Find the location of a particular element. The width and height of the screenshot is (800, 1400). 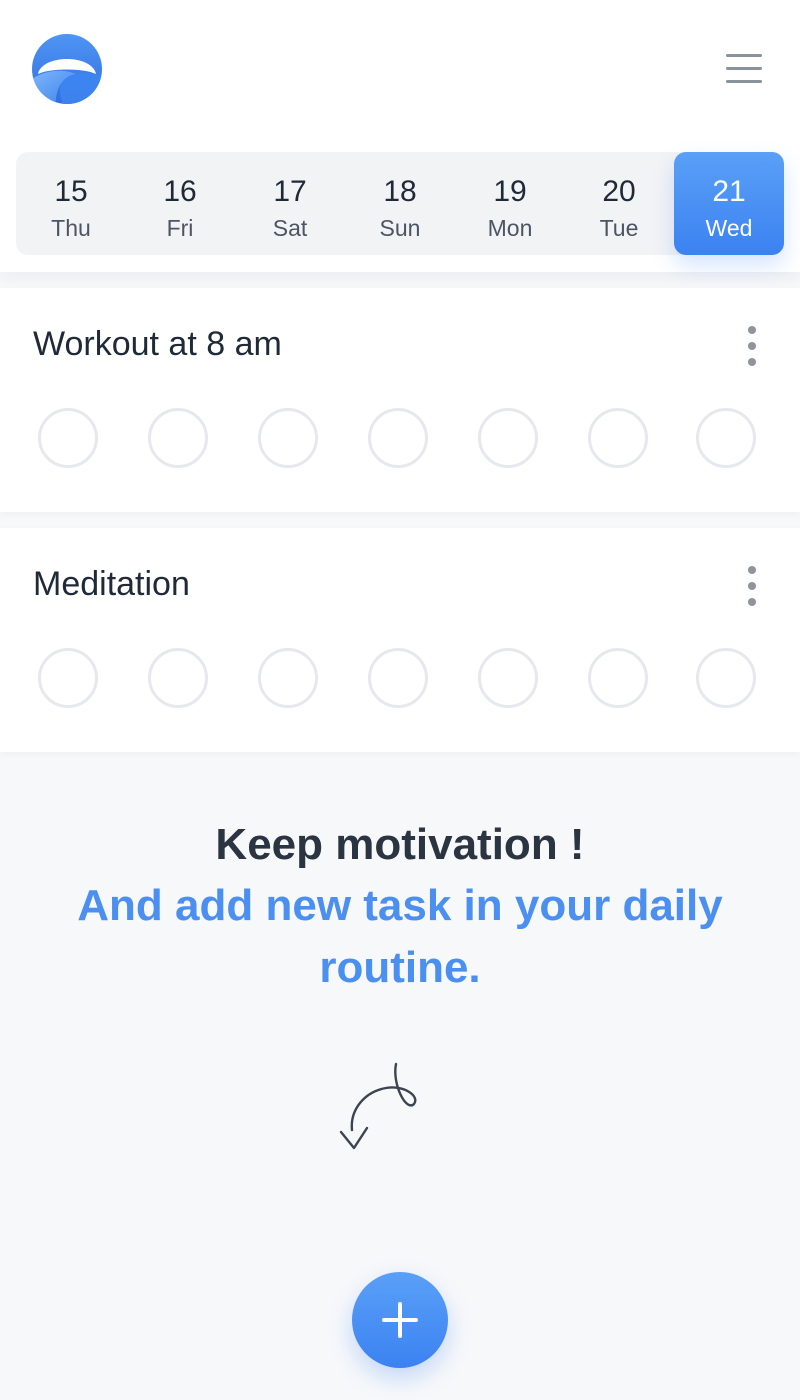

day-weekday: Tue is located at coordinates (619, 228).